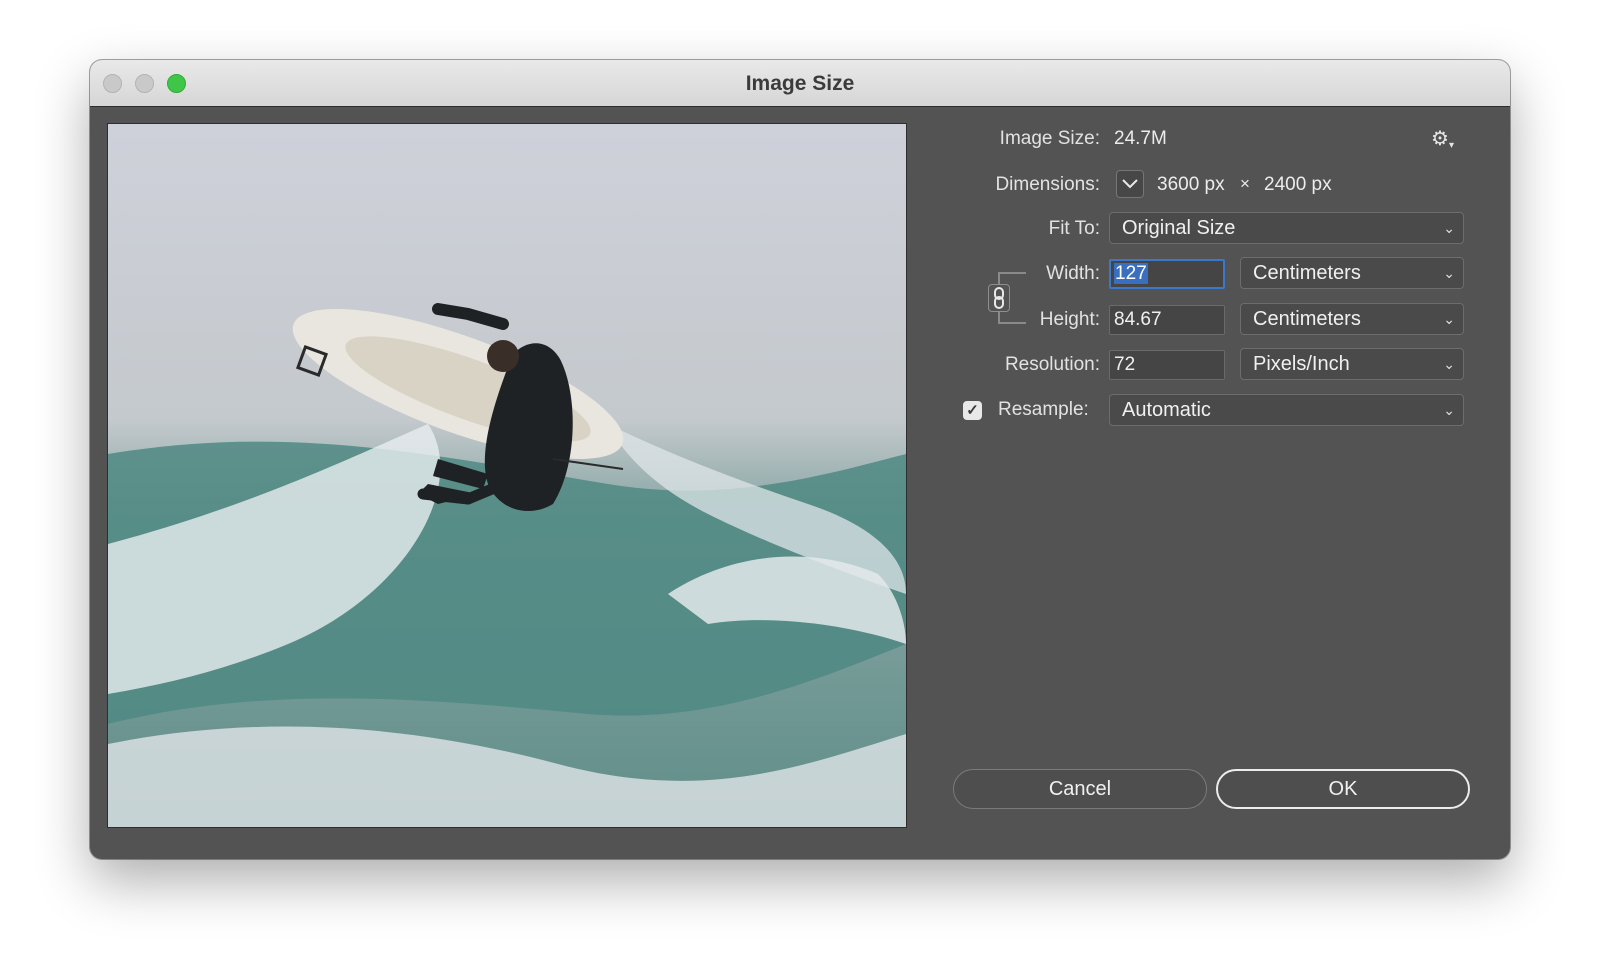 Image resolution: width=1600 pixels, height=978 pixels. What do you see at coordinates (1080, 789) in the screenshot?
I see `cancel-button: Cancel` at bounding box center [1080, 789].